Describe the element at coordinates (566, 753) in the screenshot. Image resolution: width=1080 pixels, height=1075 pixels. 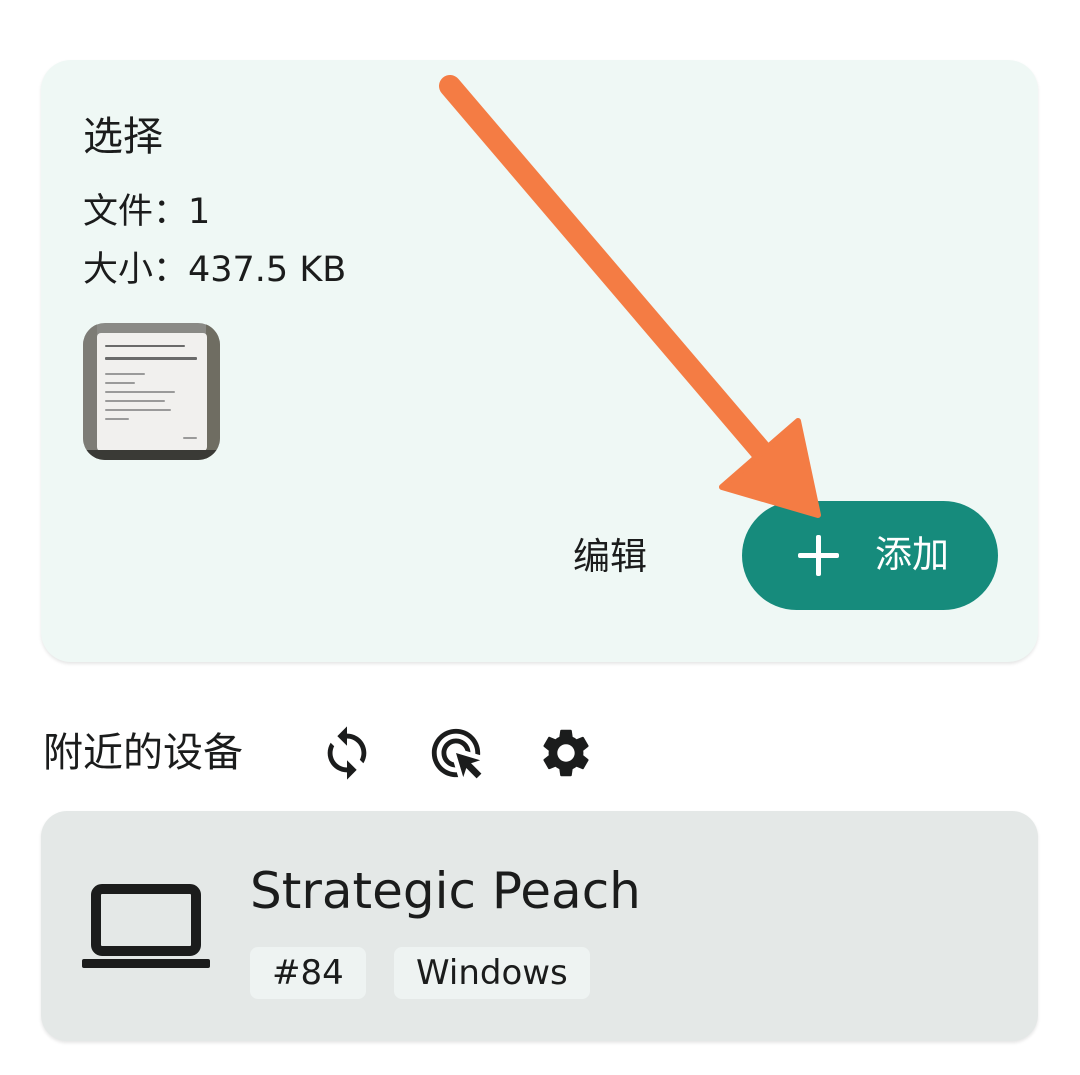
I see `gear-icon` at that location.